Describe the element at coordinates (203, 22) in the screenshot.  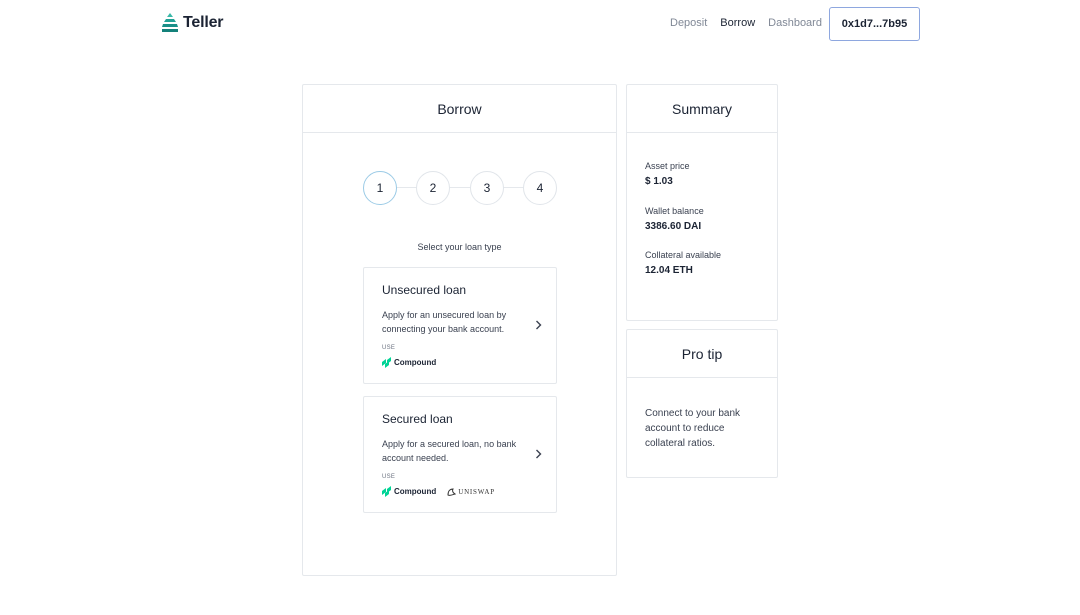
I see `logo-text: Teller` at that location.